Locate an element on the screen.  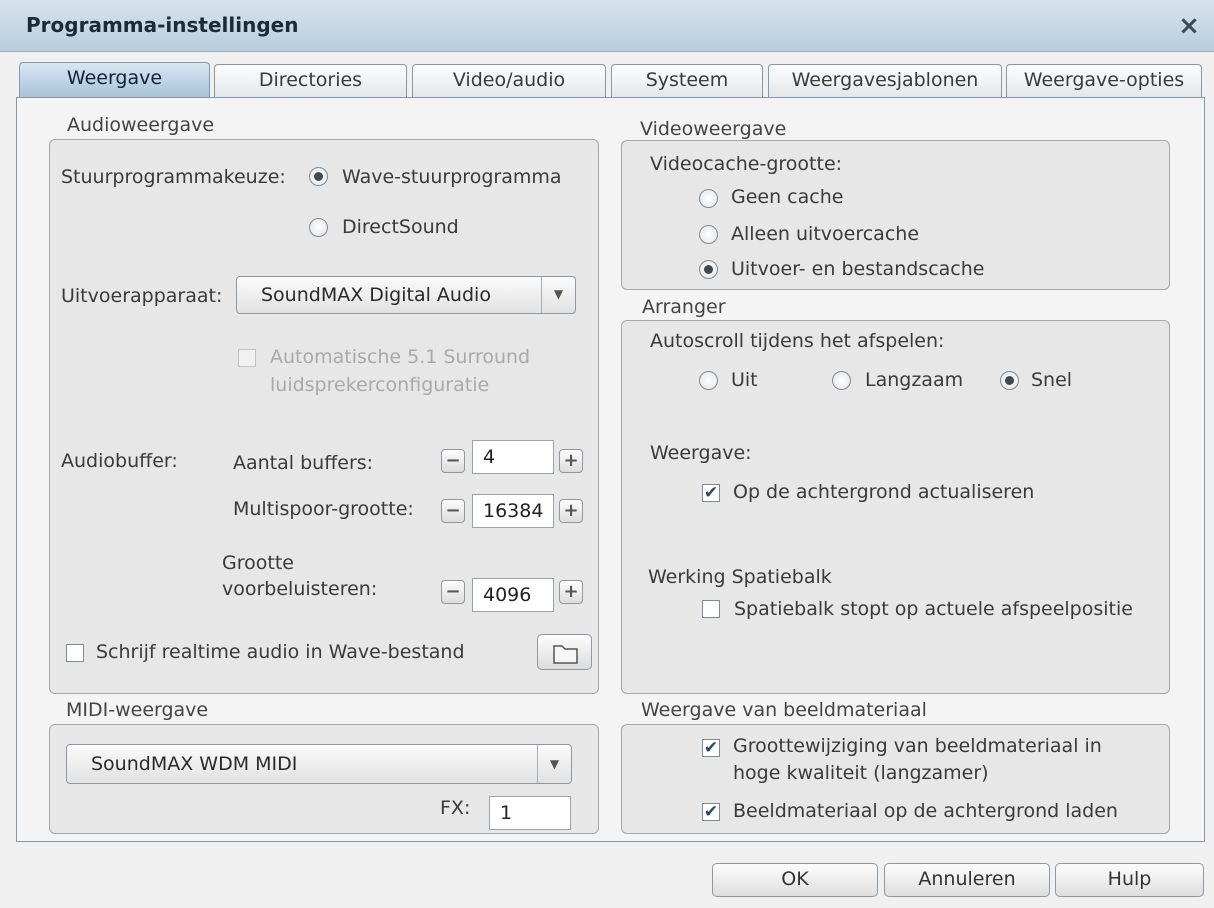
tab-weergave: Weergave is located at coordinates (114, 80).